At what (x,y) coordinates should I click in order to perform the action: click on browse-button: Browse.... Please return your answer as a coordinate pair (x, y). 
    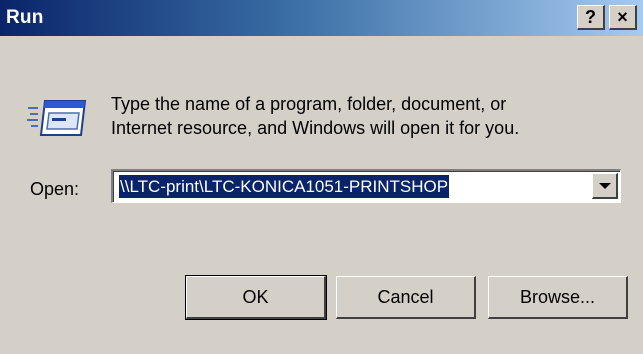
    Looking at the image, I should click on (558, 297).